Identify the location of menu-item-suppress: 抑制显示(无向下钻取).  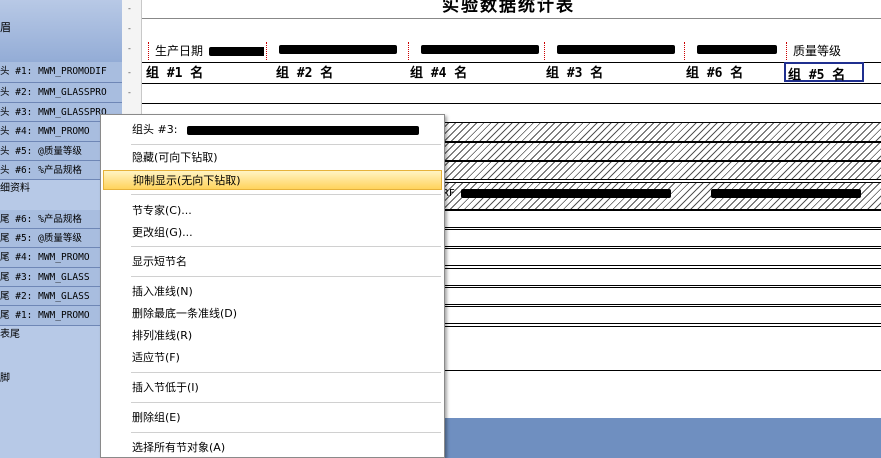
(272, 180).